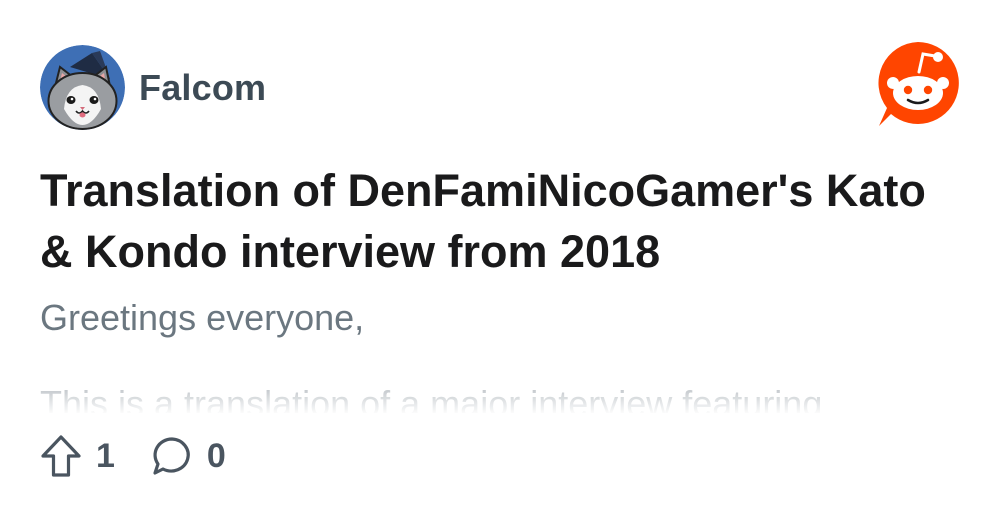 The height and width of the screenshot is (521, 1000). What do you see at coordinates (105, 455) in the screenshot?
I see `upvote-count: 1` at bounding box center [105, 455].